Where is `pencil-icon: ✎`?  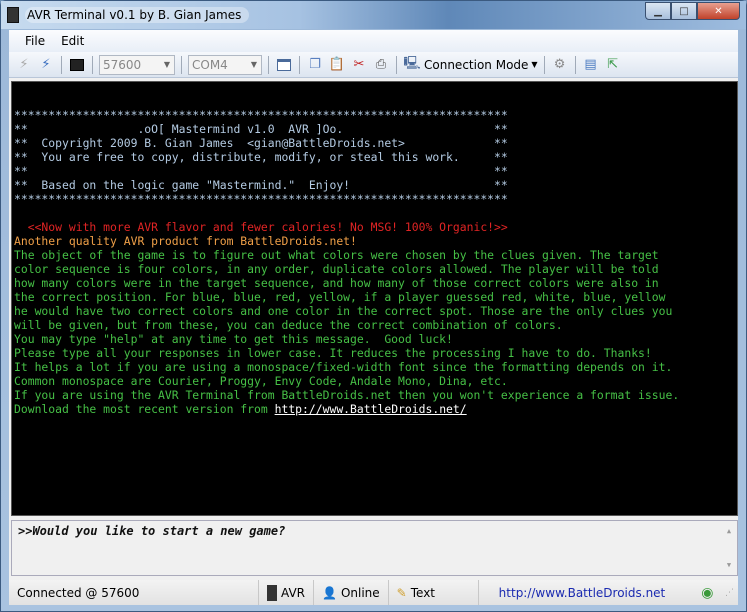
pencil-icon: ✎ is located at coordinates (401, 592).